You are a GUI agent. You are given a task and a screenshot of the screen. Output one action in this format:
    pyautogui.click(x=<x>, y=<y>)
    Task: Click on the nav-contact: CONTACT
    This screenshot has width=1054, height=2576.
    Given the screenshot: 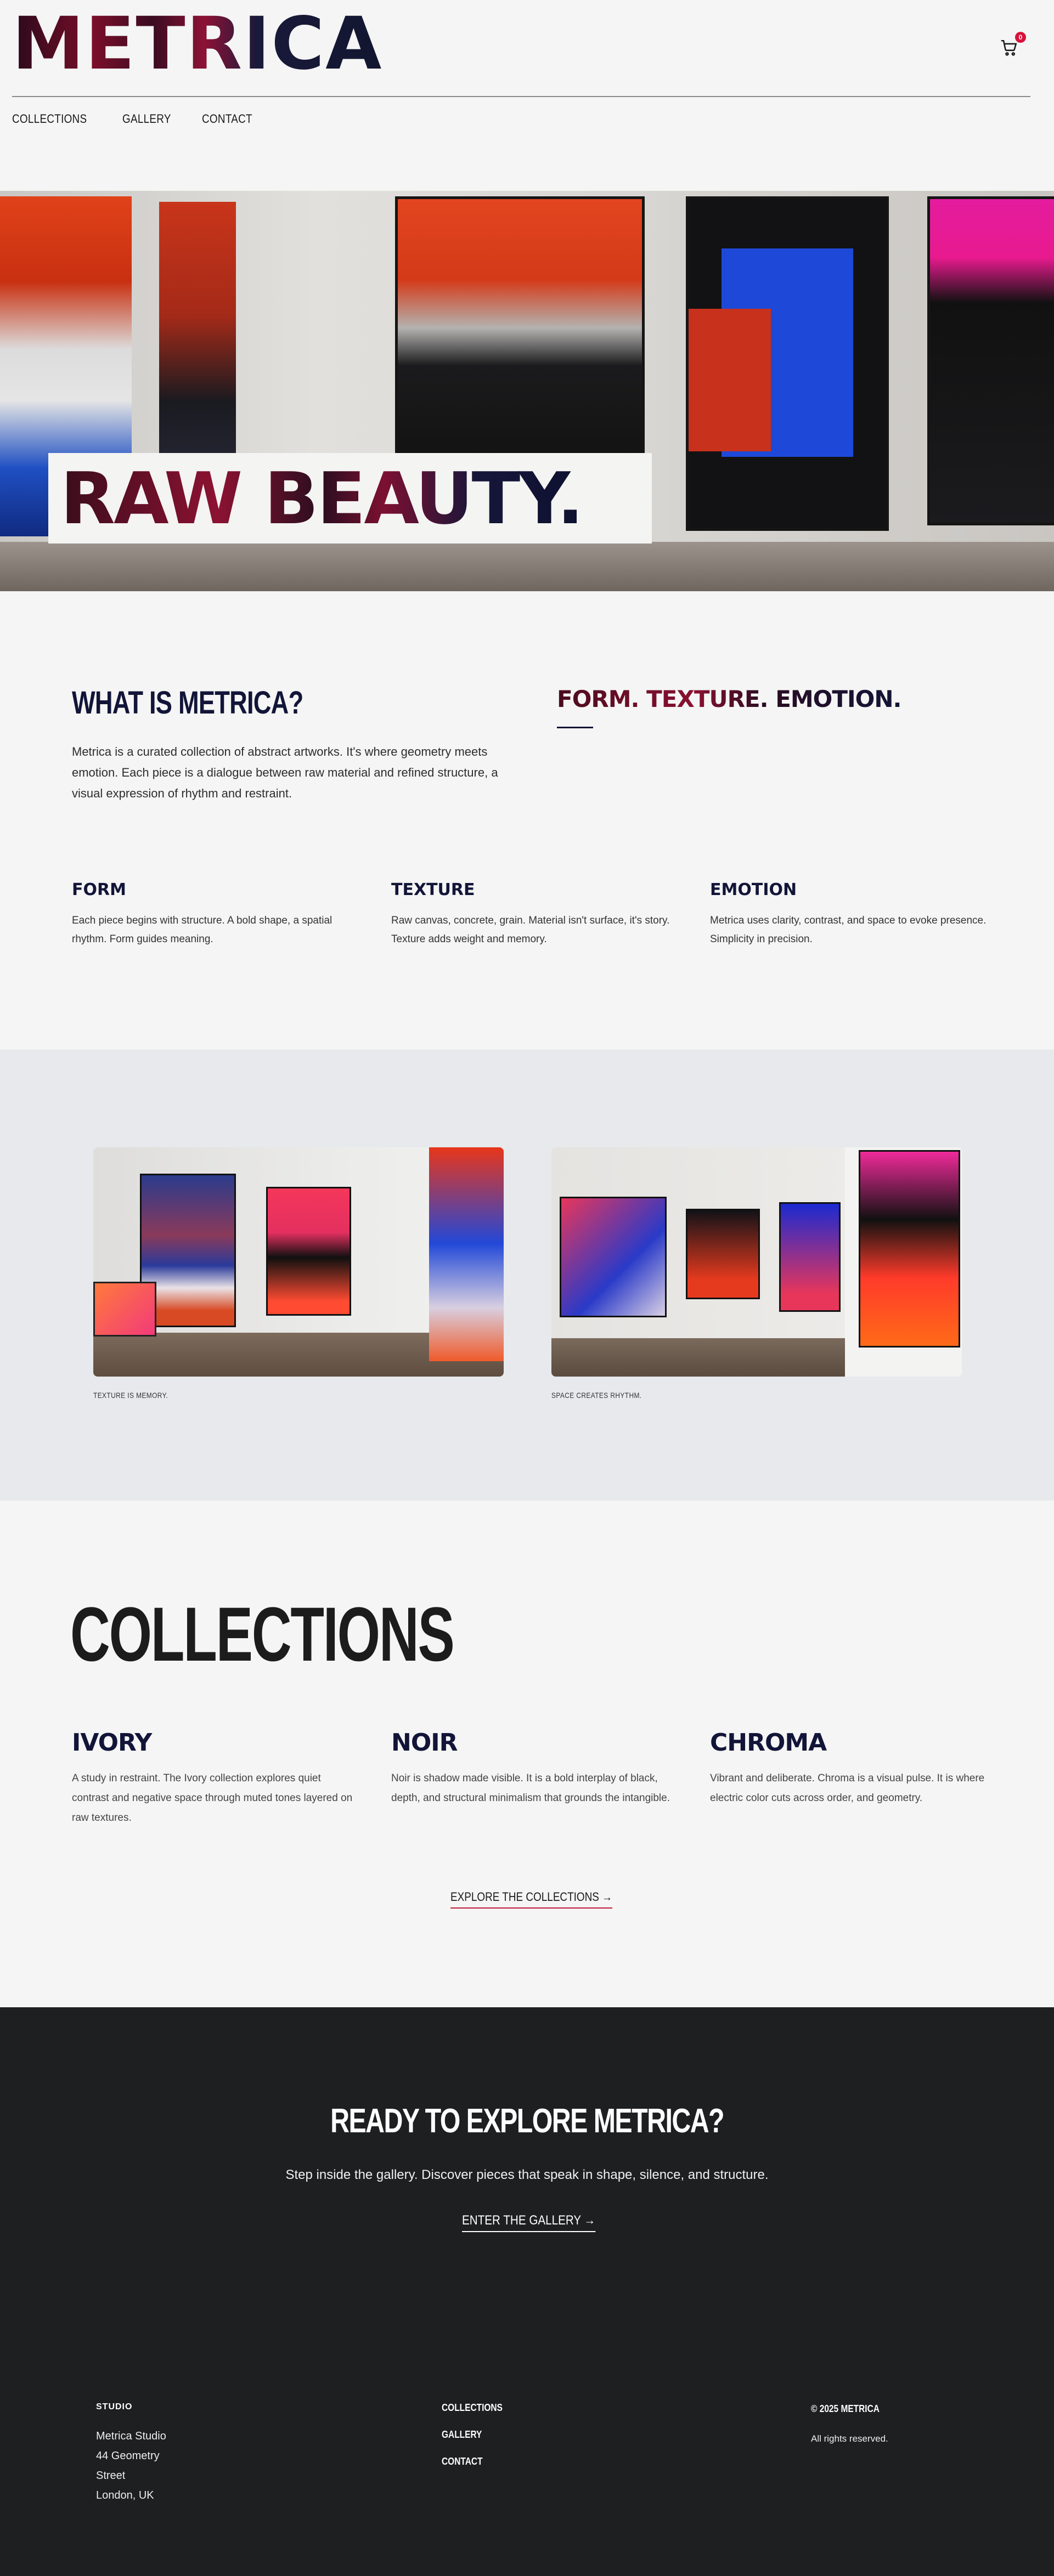 What is the action you would take?
    pyautogui.click(x=227, y=119)
    